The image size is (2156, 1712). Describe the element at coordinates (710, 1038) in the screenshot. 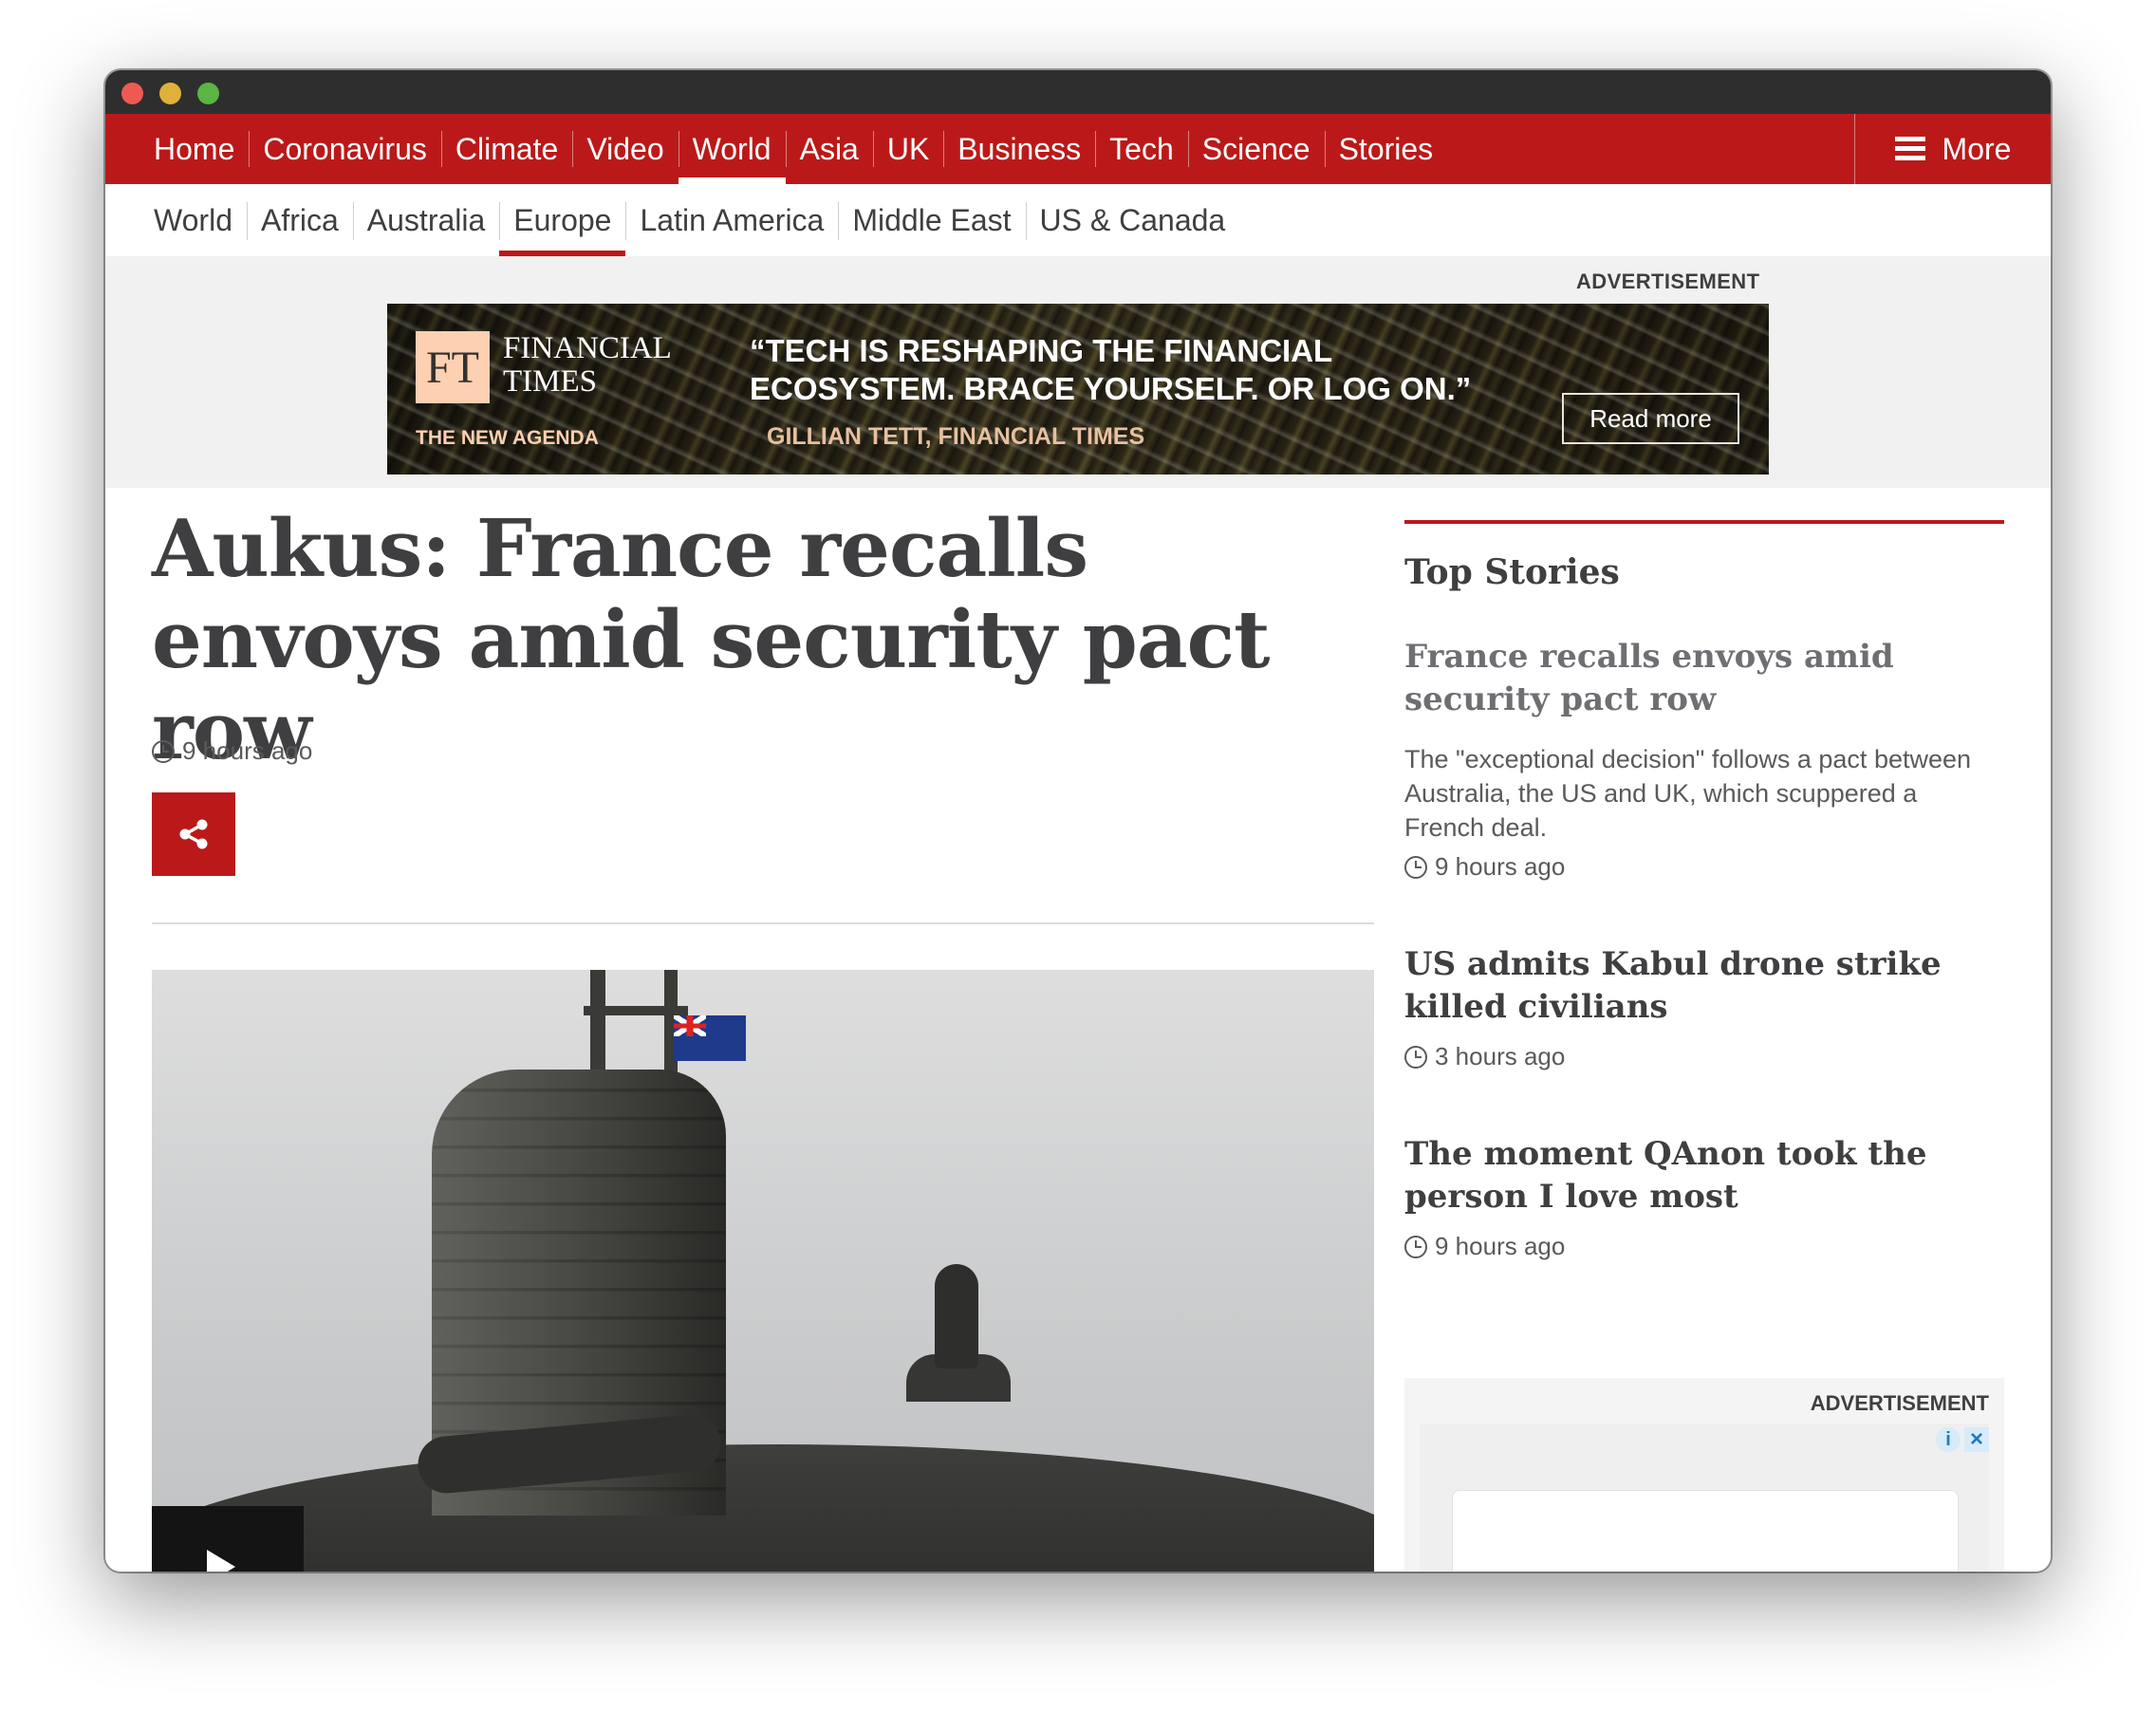

I see `naval-flag` at that location.